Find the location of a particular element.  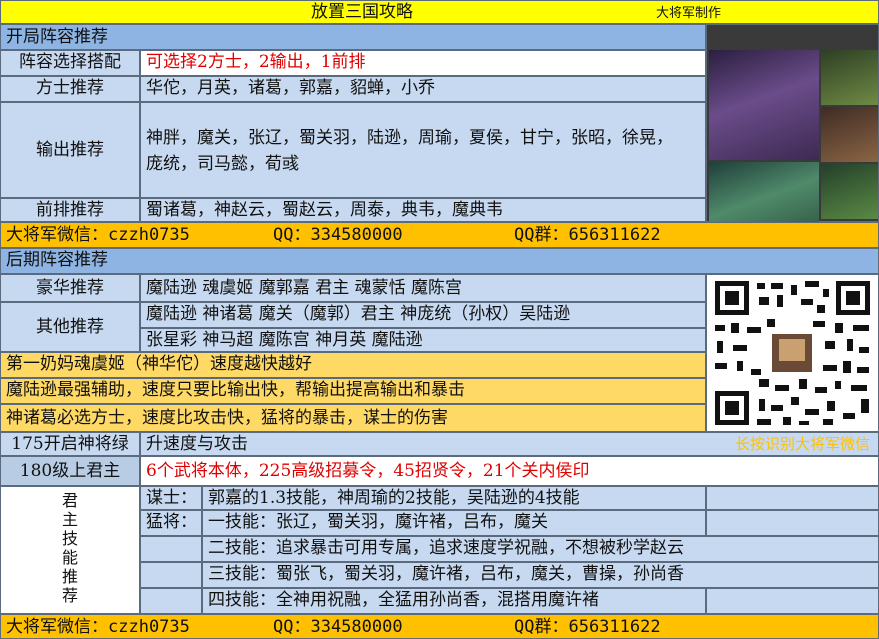

value-other-line2: 张星彩 神马超 魔陈宫 神月英 魔陆逊 is located at coordinates (423, 340).